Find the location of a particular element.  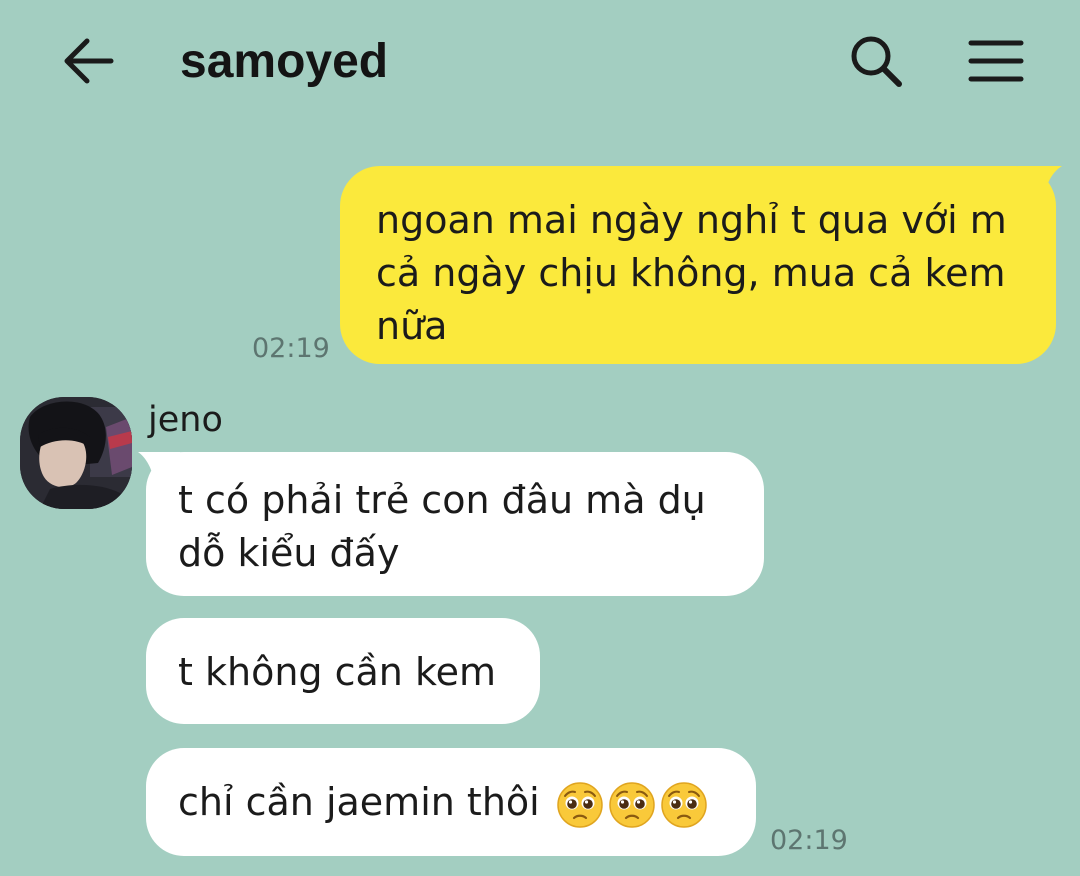

message-line: t không cần kem is located at coordinates (337, 672).